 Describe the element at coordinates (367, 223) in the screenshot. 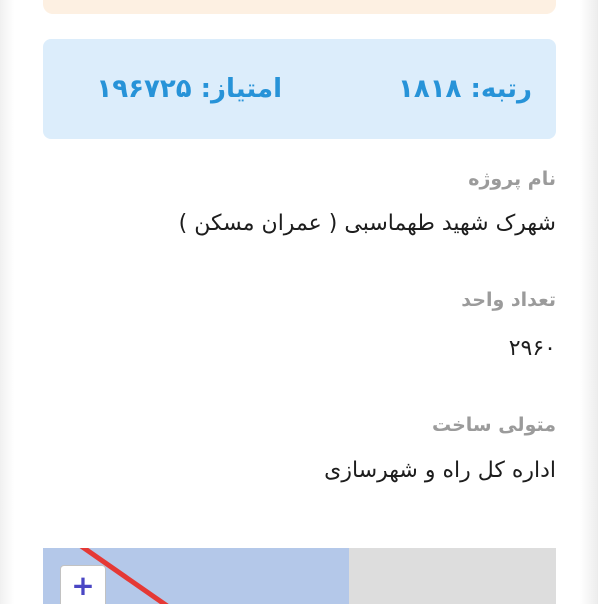

I see `project-name-value: شهرک شهید طهماسبی ( عمران مسکن )` at that location.